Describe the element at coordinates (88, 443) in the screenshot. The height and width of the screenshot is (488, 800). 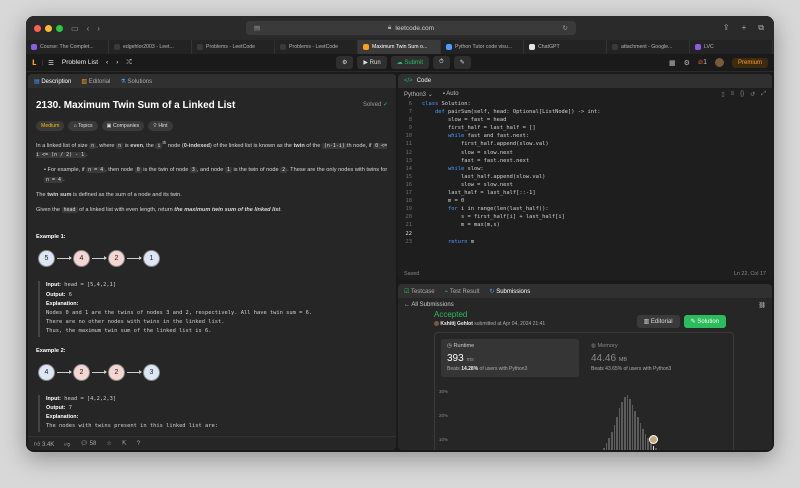
I see `comments-button: 💬︎ 58` at that location.